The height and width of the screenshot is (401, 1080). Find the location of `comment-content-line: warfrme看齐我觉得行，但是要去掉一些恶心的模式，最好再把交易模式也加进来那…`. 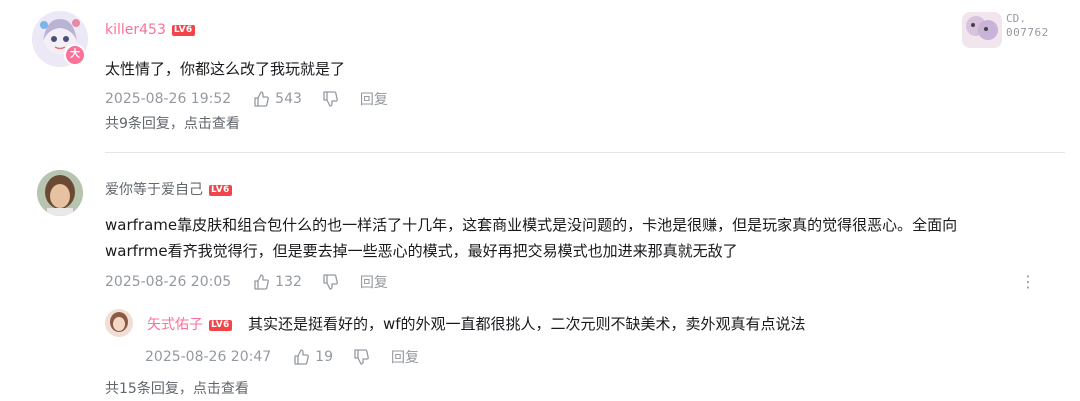

comment-content-line: warfrme看齐我觉得行，但是要去掉一些恶心的模式，最好再把交易模式也加进来那… is located at coordinates (421, 251).